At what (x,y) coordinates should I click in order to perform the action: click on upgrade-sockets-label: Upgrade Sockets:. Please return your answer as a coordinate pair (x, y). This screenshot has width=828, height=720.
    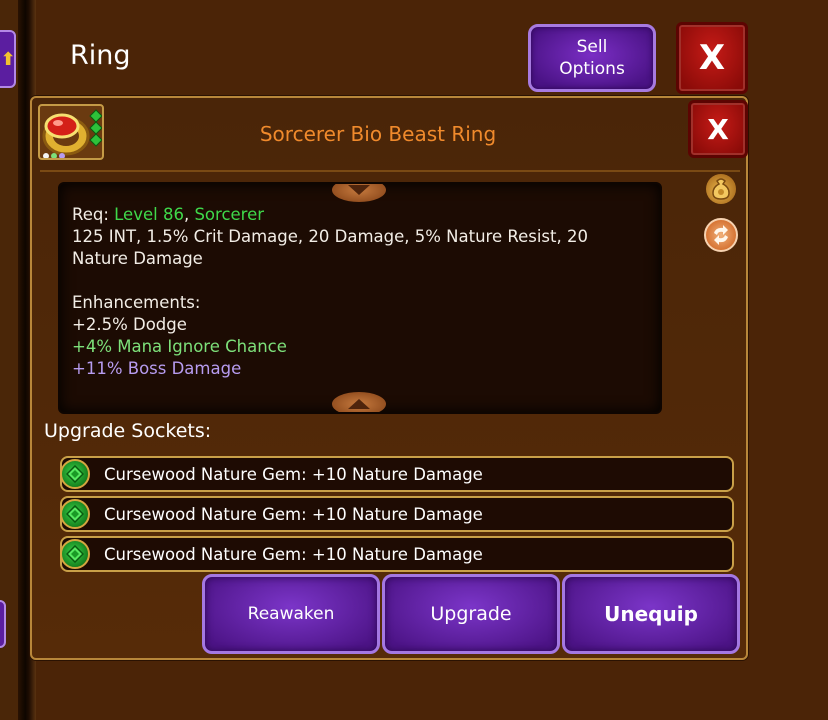
    Looking at the image, I should click on (128, 431).